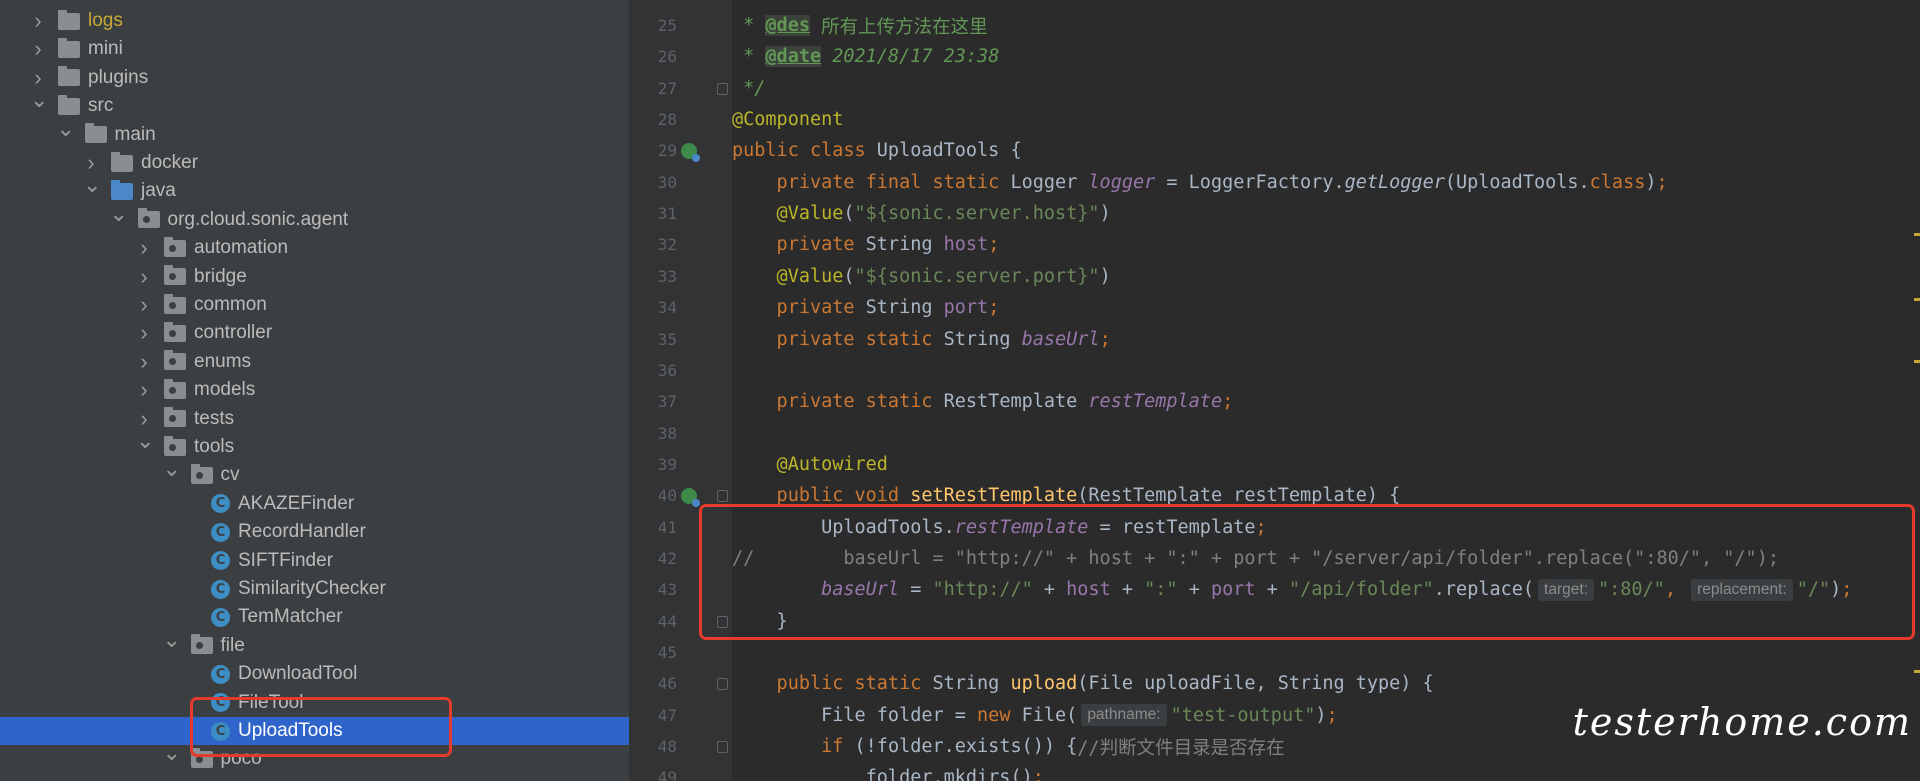 The width and height of the screenshot is (1920, 781). What do you see at coordinates (949, 151) in the screenshot?
I see `code-token: UploadTools {` at bounding box center [949, 151].